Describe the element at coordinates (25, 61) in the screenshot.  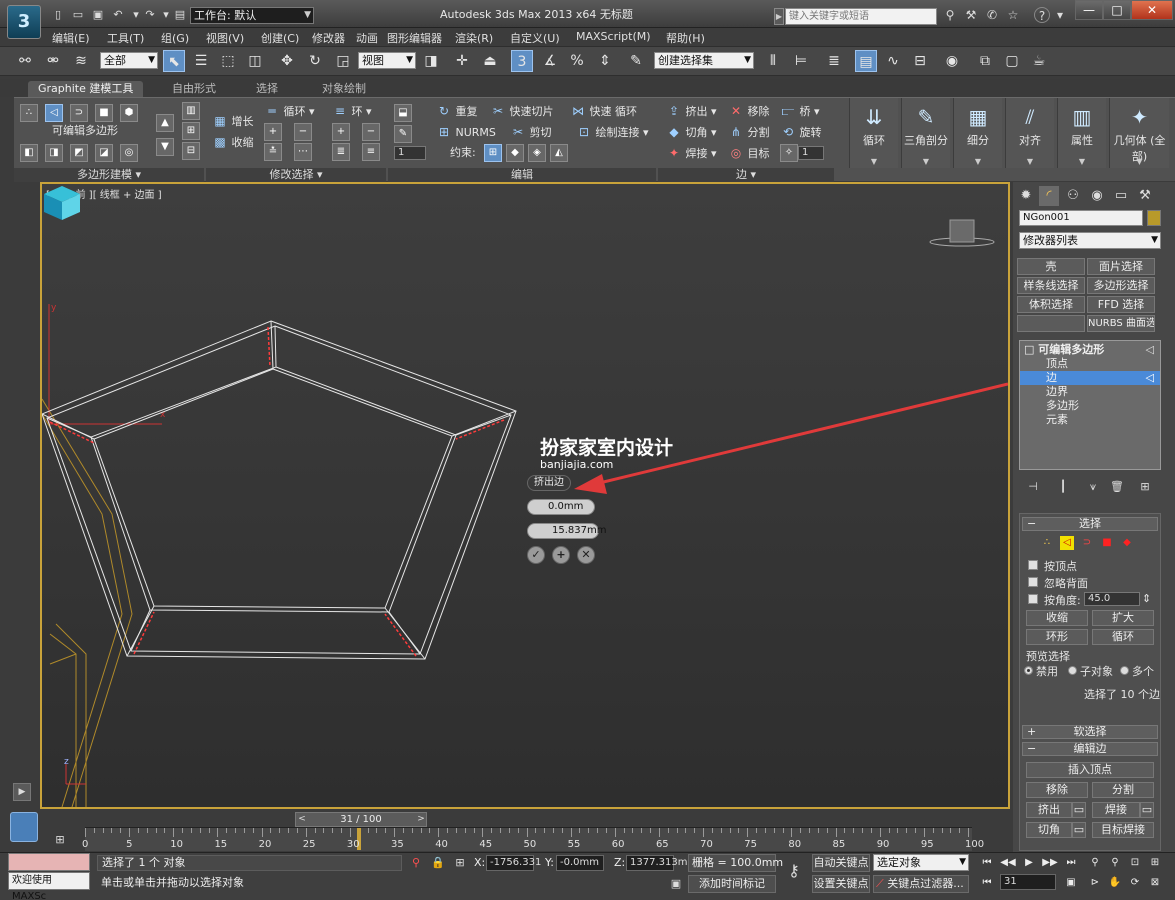
I see `select-and-link-icon: ⚯` at that location.